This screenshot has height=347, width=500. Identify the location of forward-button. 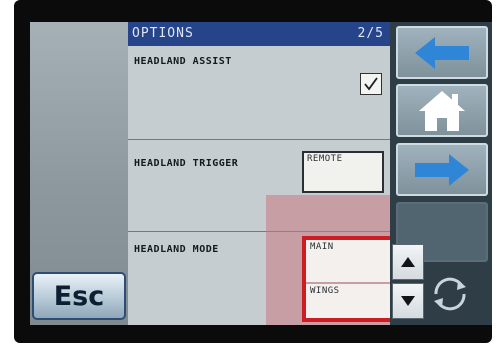
(442, 169).